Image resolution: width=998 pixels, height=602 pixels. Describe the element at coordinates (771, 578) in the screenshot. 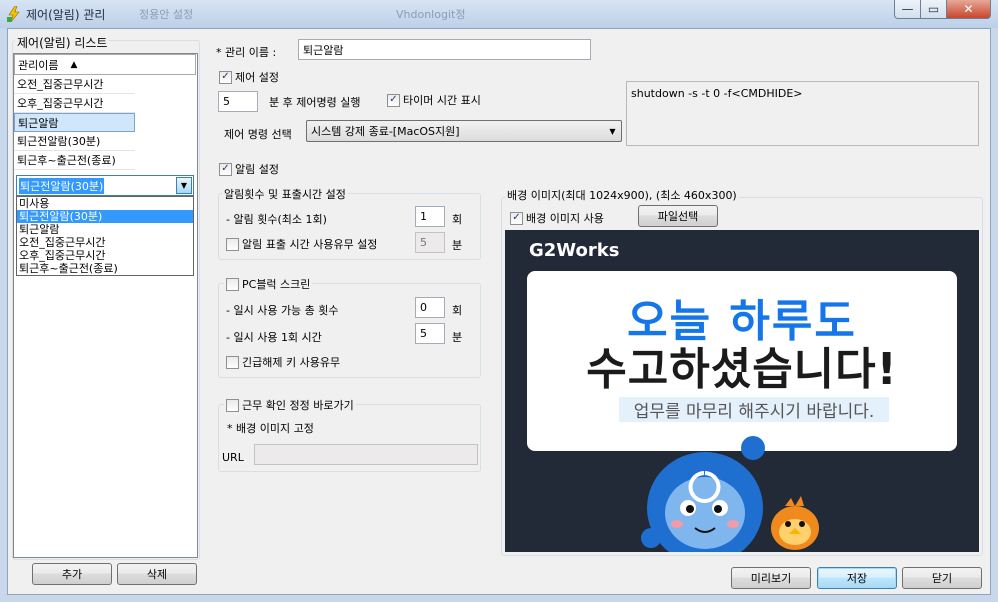

I see `preview-button: 미리보기` at that location.